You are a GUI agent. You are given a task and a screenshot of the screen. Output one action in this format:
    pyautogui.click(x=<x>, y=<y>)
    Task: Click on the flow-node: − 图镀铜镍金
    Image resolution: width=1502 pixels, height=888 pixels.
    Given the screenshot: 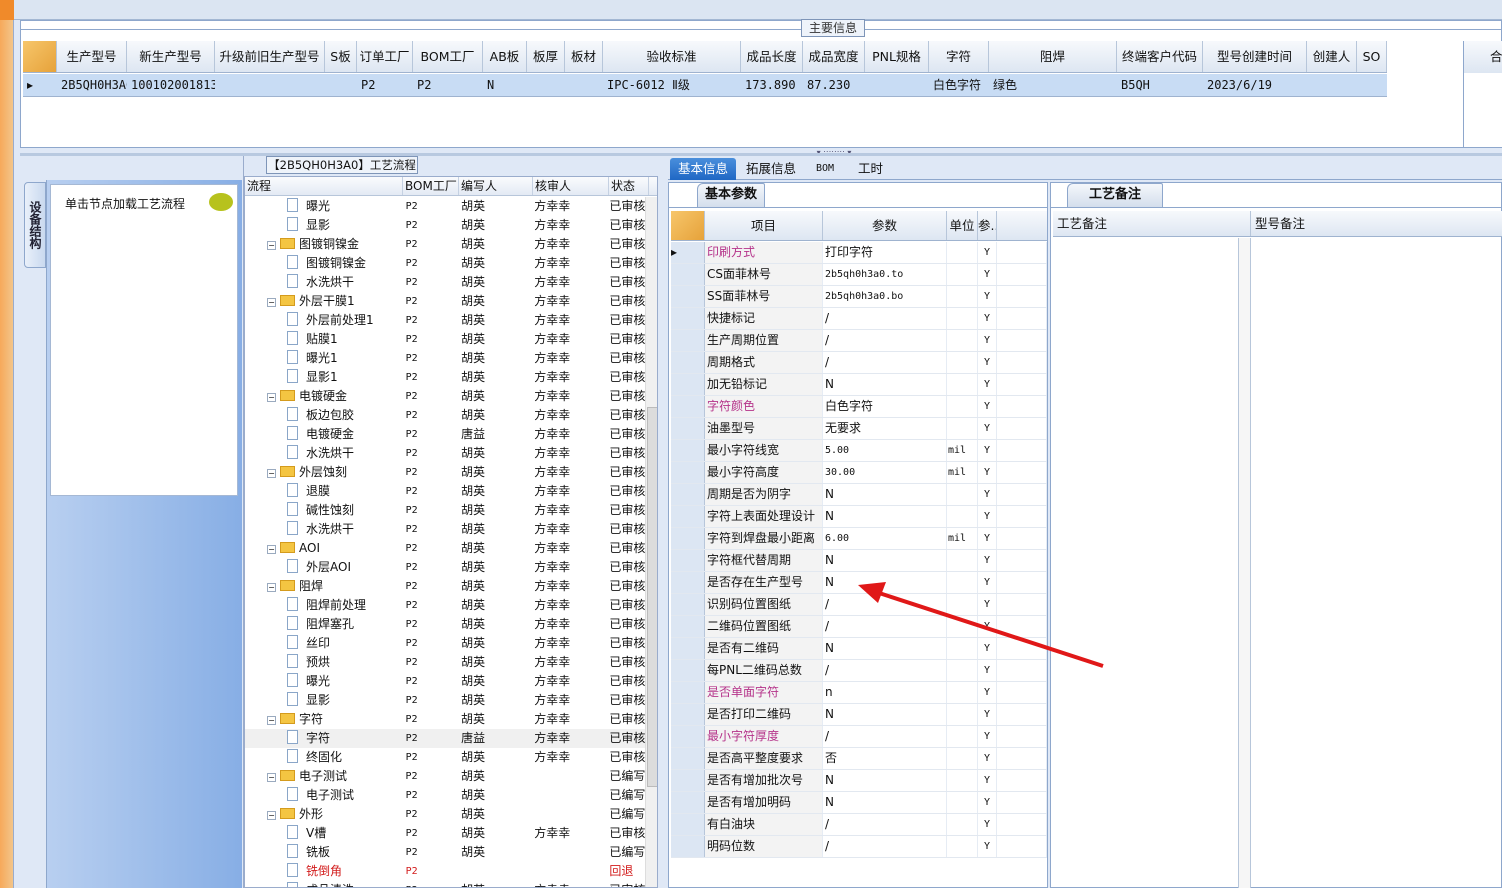 What is the action you would take?
    pyautogui.click(x=323, y=244)
    